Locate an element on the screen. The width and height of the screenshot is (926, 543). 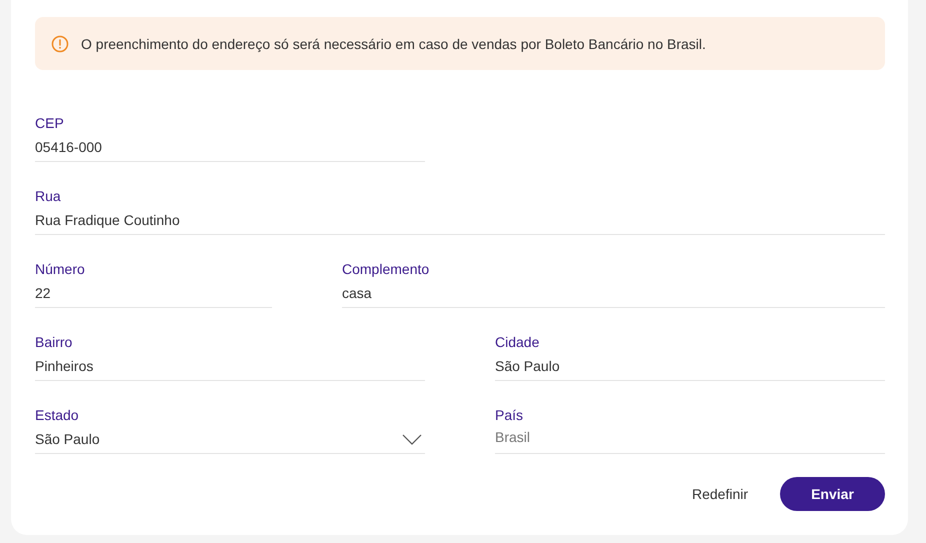
reset-button: Redefinir is located at coordinates (720, 494).